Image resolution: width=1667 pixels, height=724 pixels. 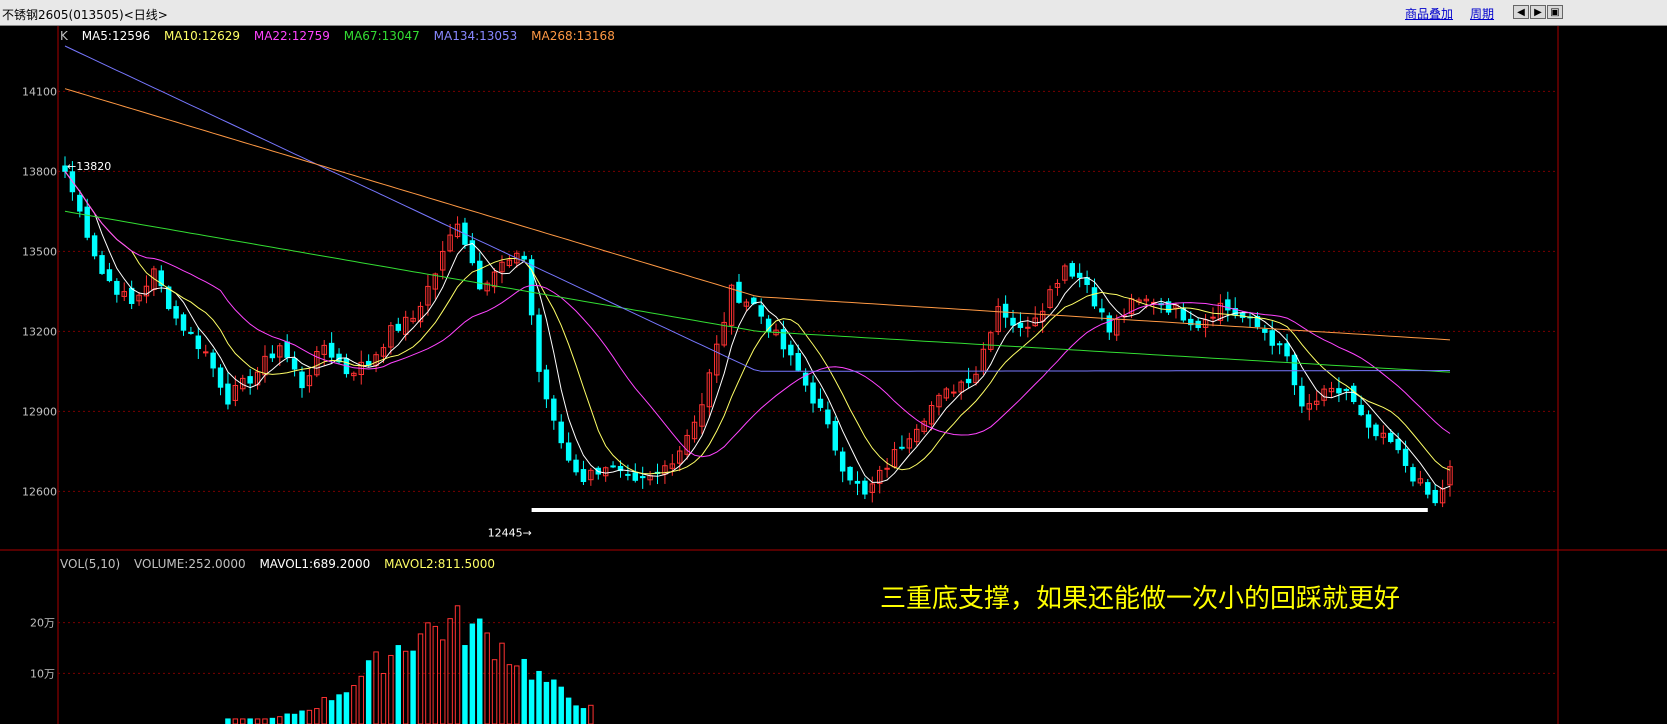 I want to click on prev-icon: ◀, so click(x=1521, y=12).